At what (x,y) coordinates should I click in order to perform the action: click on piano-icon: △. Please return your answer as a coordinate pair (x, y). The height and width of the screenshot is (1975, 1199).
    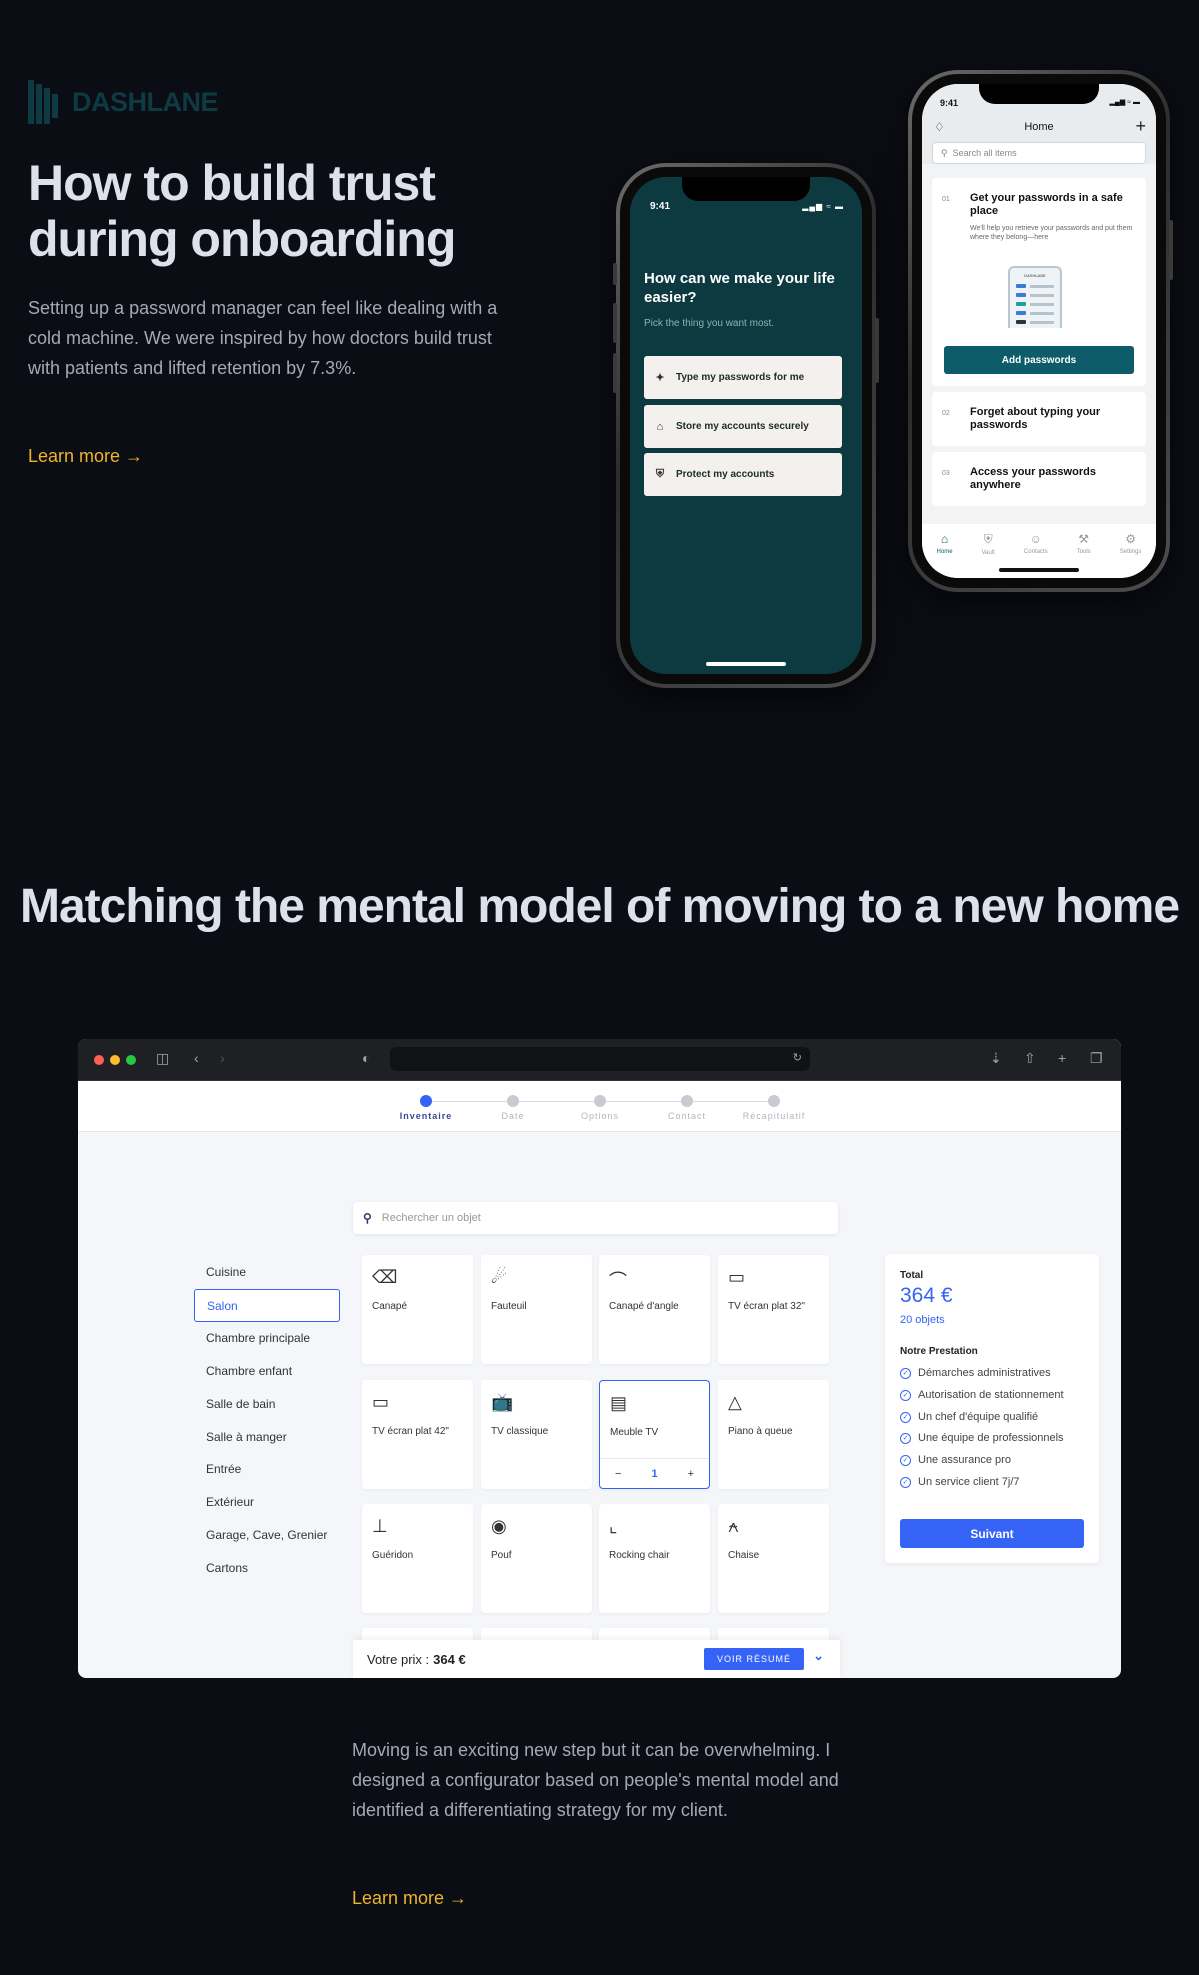
    Looking at the image, I should click on (735, 1402).